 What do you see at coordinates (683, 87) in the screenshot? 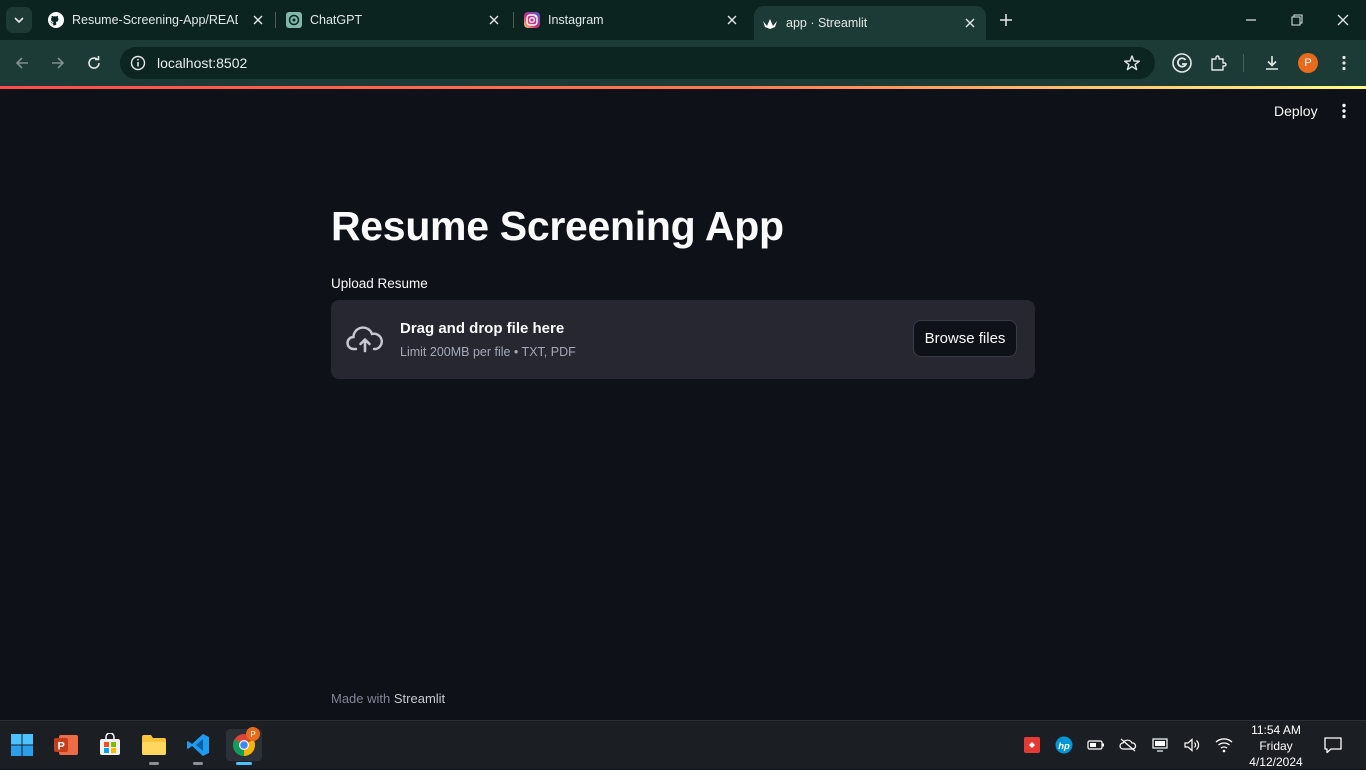
I see `streamlit-header-decoration` at bounding box center [683, 87].